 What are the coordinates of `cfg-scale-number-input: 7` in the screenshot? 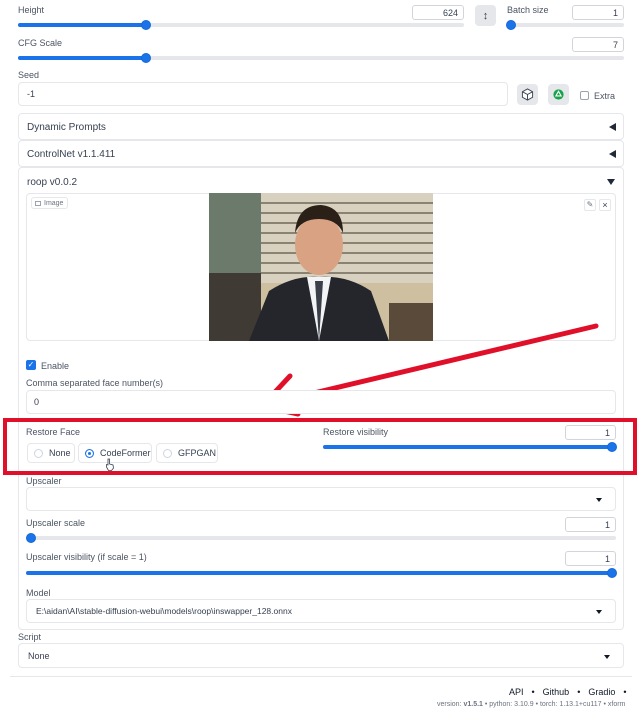 It's located at (598, 44).